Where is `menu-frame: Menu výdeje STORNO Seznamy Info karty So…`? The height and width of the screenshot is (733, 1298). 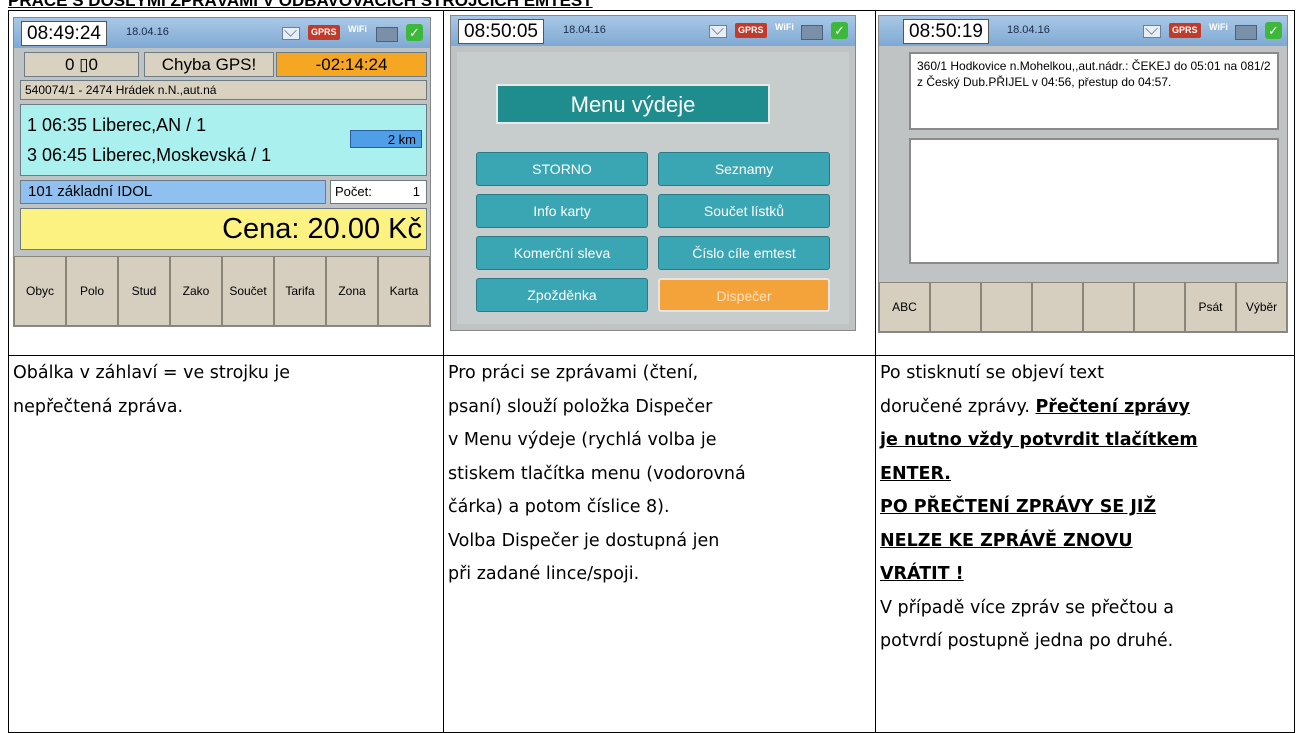 menu-frame: Menu výdeje STORNO Seznamy Info karty So… is located at coordinates (653, 188).